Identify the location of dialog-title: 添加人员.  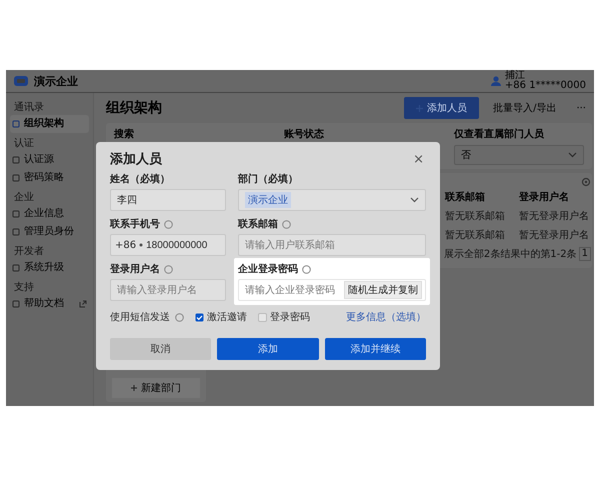
(136, 159).